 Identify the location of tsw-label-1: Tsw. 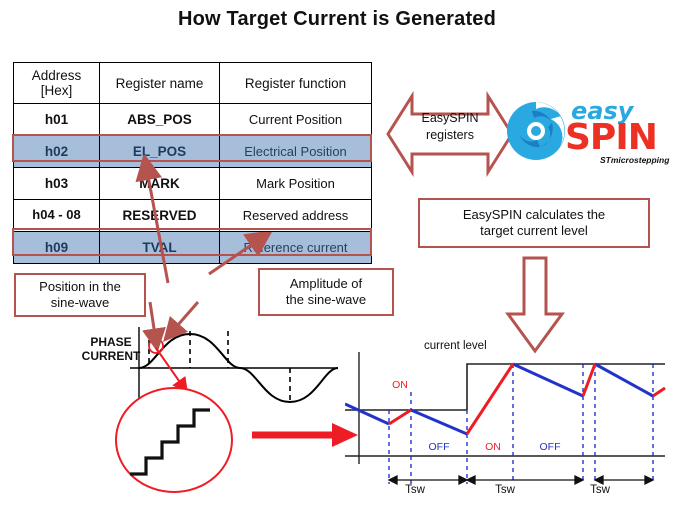
(415, 490).